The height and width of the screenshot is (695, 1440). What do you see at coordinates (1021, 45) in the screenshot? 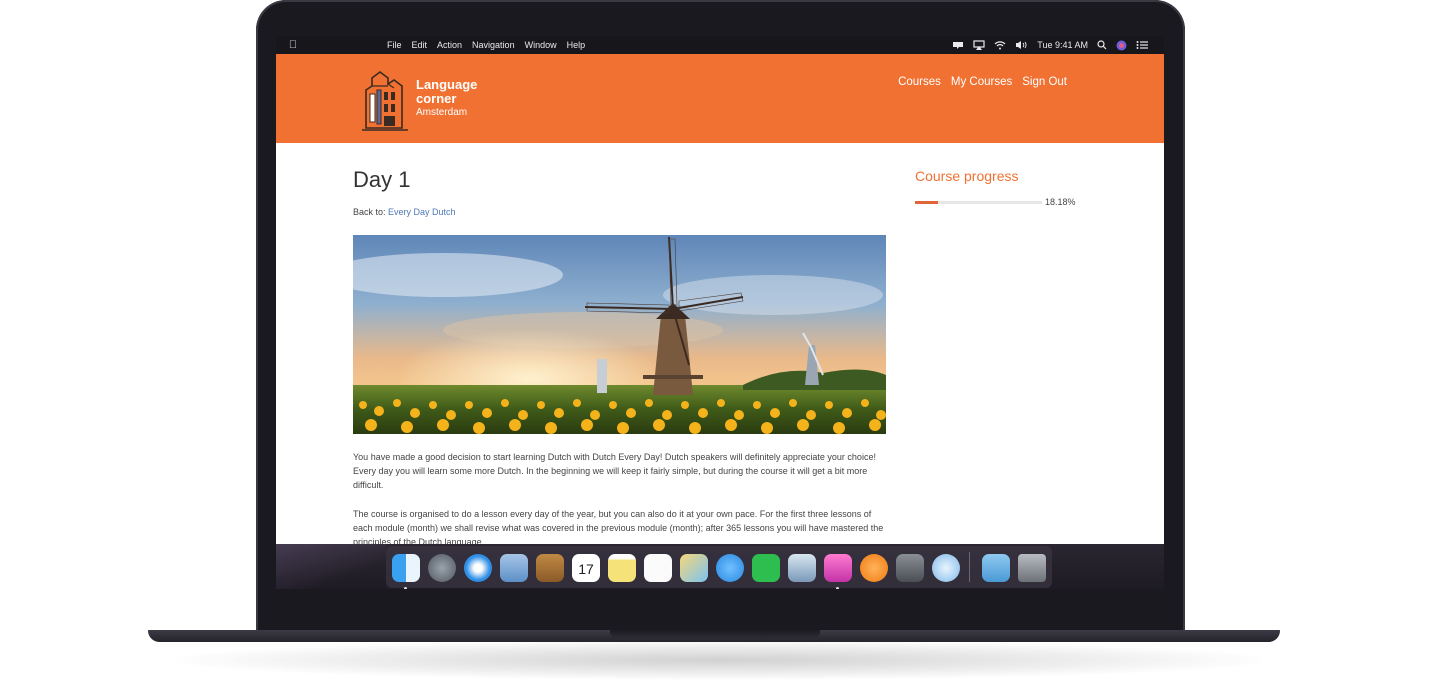
I see `volume-icon` at bounding box center [1021, 45].